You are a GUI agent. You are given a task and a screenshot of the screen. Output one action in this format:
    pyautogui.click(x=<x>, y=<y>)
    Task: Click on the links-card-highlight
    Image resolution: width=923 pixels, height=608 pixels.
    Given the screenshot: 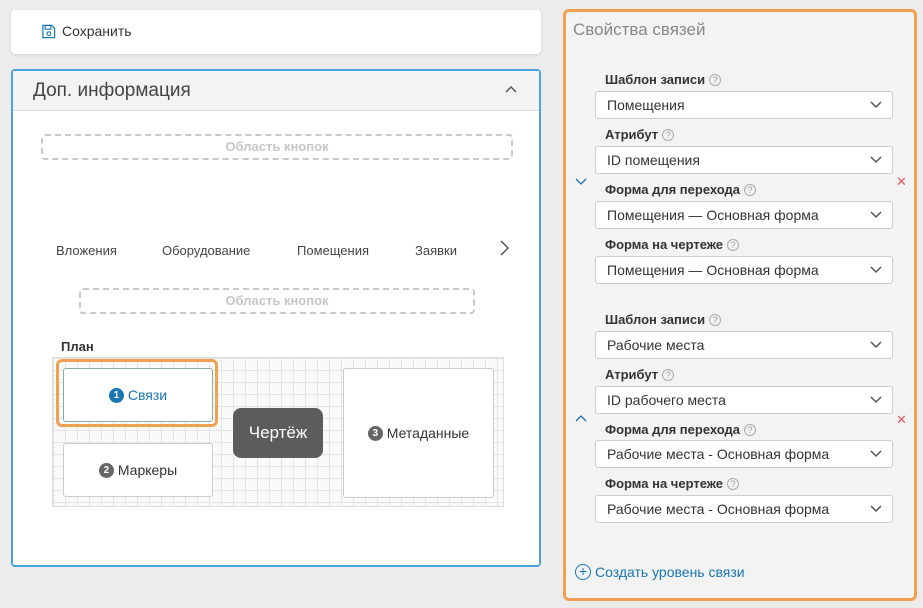 What is the action you would take?
    pyautogui.click(x=137, y=393)
    